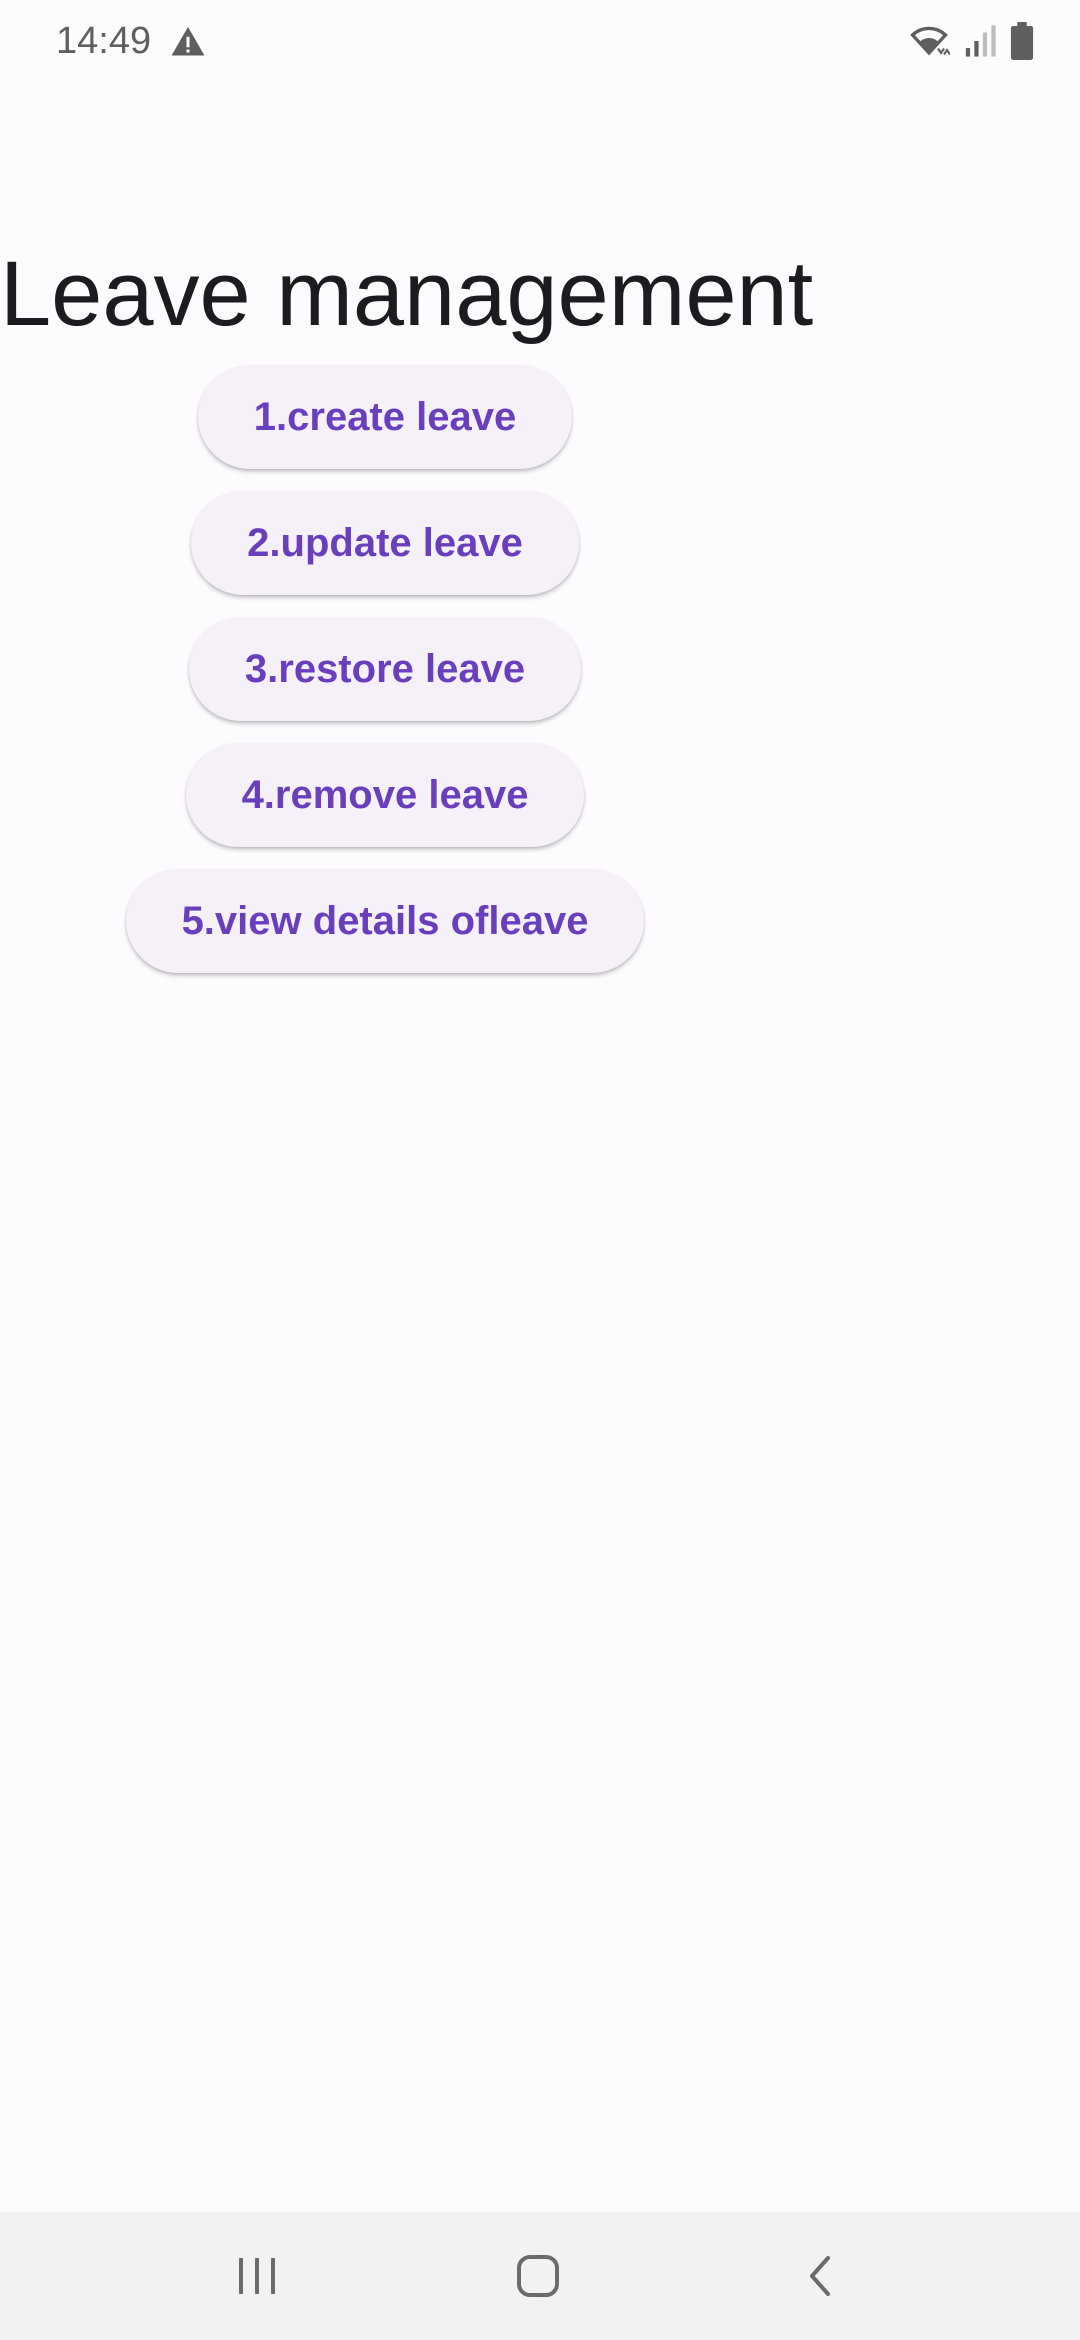 The height and width of the screenshot is (2340, 1080). Describe the element at coordinates (104, 41) in the screenshot. I see `status-time: 14:49` at that location.